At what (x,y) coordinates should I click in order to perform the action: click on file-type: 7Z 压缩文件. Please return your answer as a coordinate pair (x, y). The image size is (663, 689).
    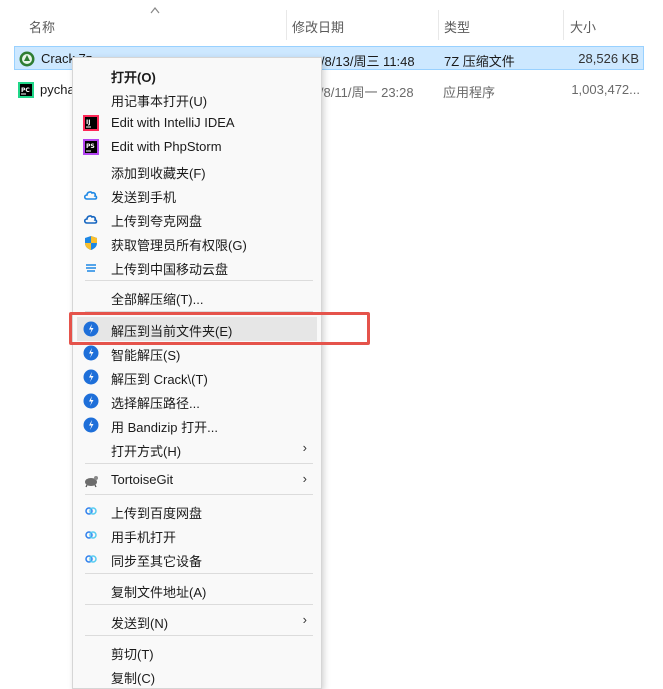
    Looking at the image, I should click on (479, 61).